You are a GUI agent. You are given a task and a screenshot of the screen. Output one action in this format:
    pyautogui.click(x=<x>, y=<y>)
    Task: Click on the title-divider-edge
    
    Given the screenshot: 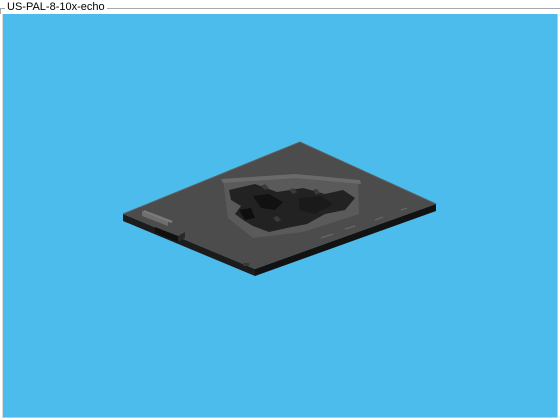 What is the action you would take?
    pyautogui.click(x=0, y=11)
    